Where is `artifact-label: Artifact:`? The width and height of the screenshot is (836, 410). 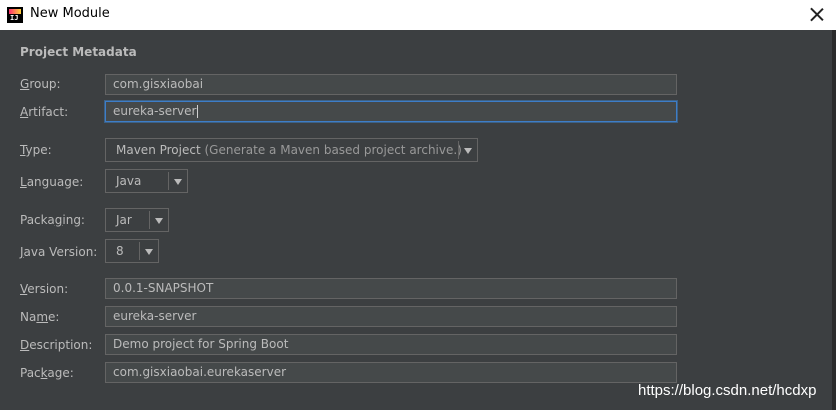 artifact-label: Artifact: is located at coordinates (44, 112).